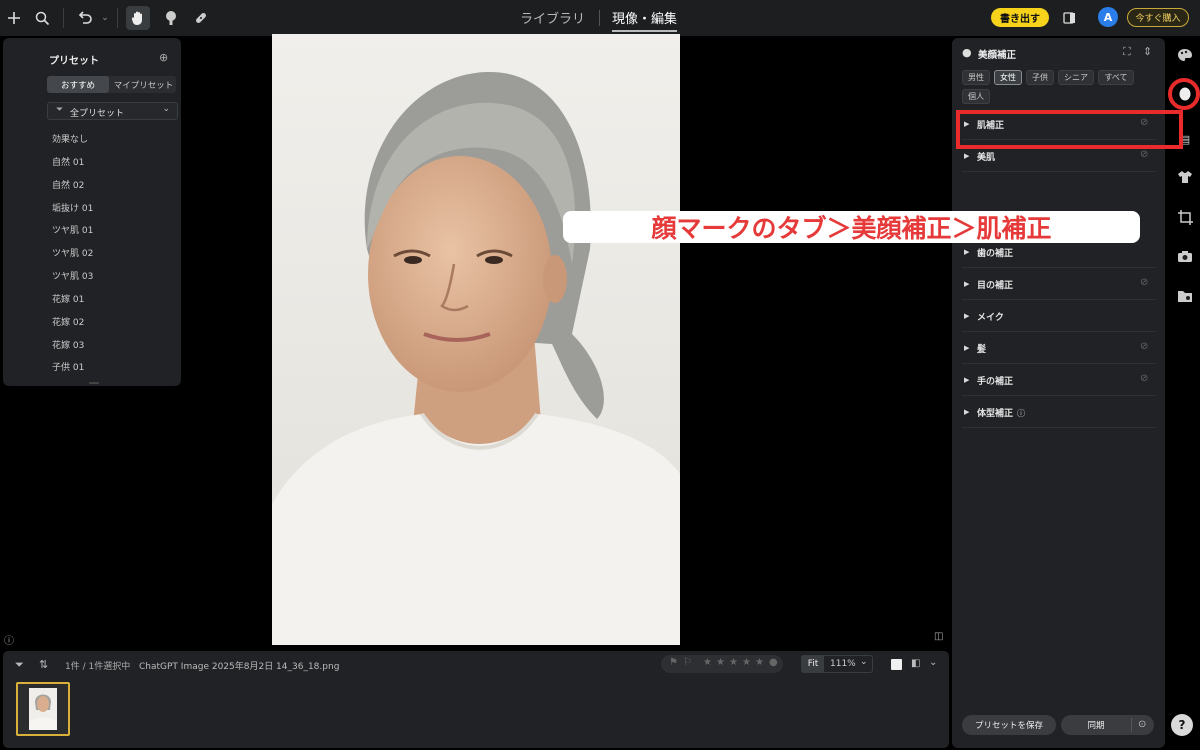 This screenshot has height=750, width=1200. What do you see at coordinates (1185, 55) in the screenshot?
I see `palette-icon` at bounding box center [1185, 55].